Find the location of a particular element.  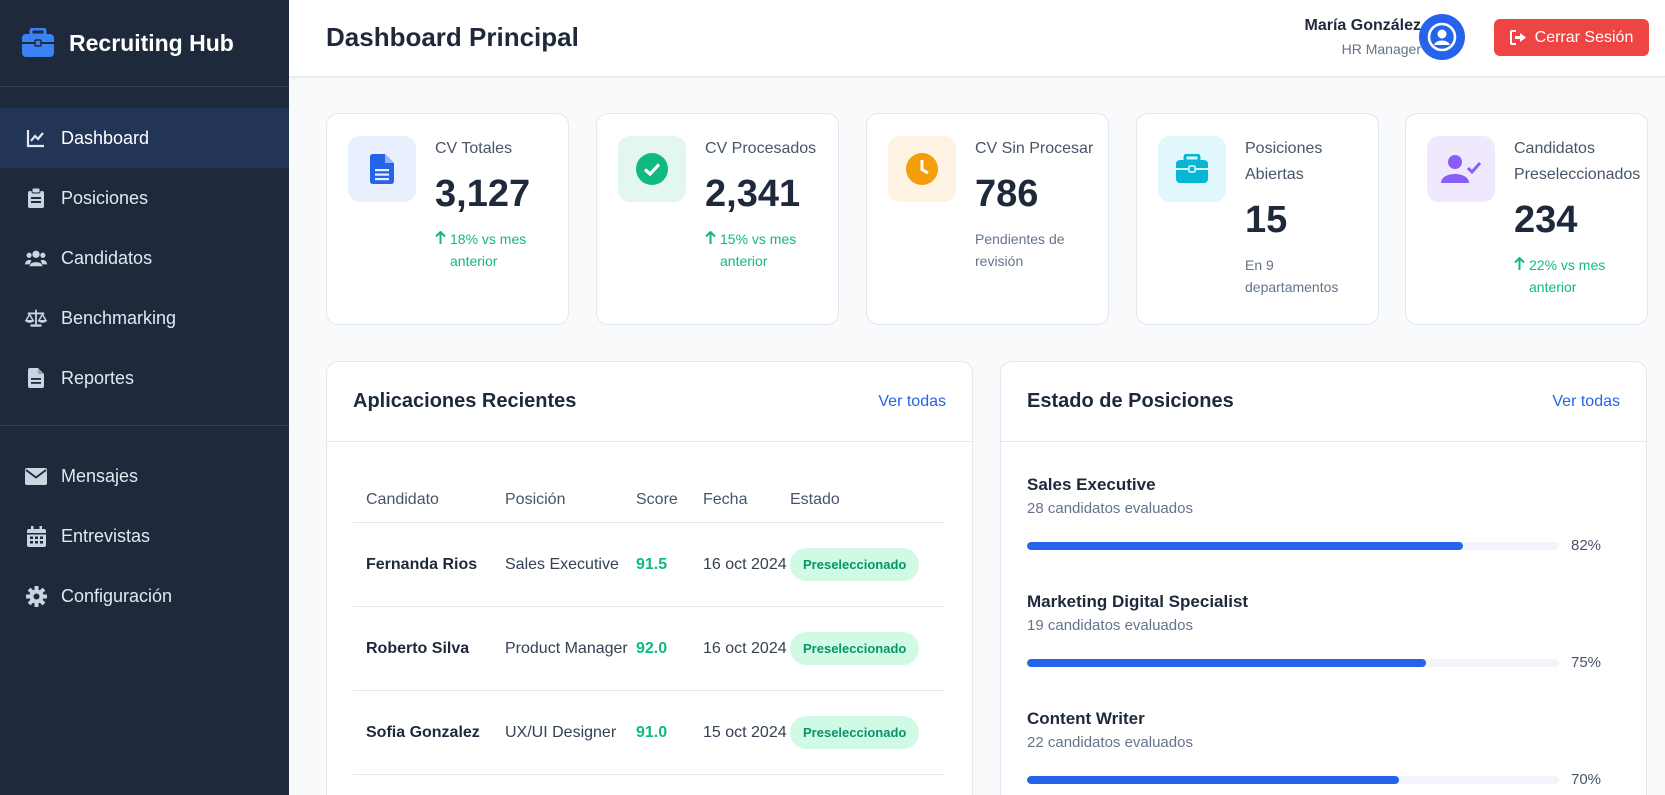

stat-note: 15% vs mes anterior is located at coordinates (758, 250).